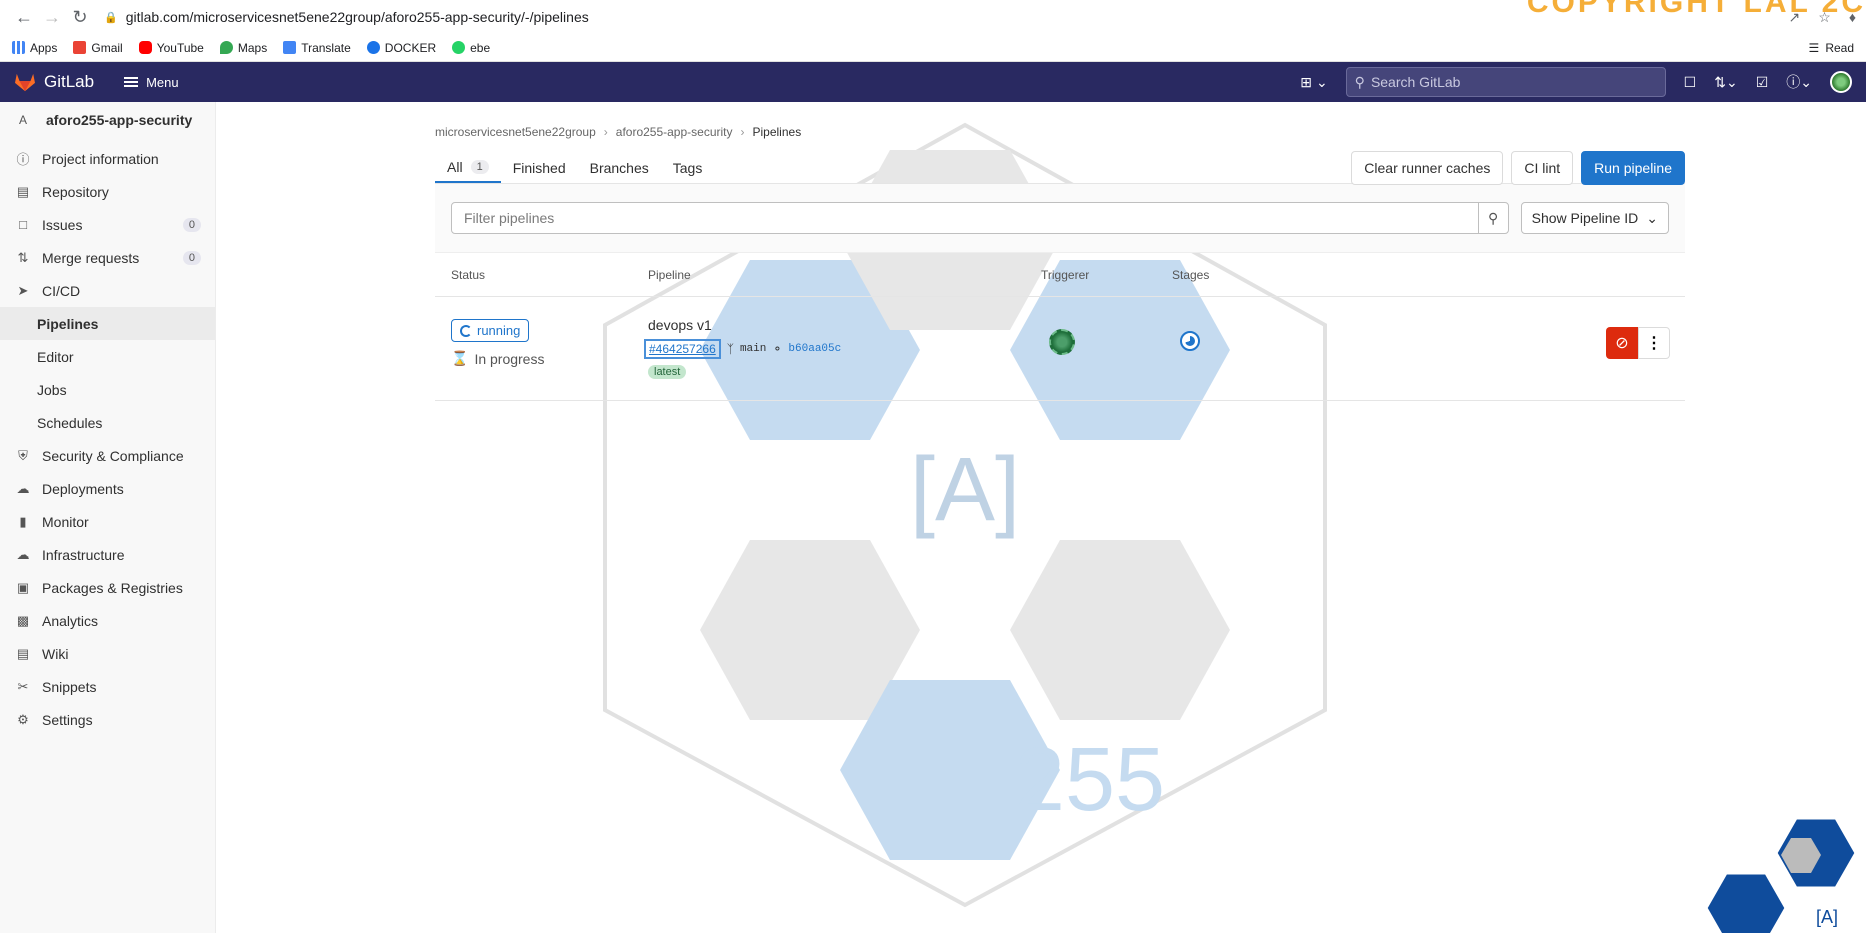 The image size is (1866, 933). Describe the element at coordinates (111, 17) in the screenshot. I see `lock-icon: 🔒` at that location.